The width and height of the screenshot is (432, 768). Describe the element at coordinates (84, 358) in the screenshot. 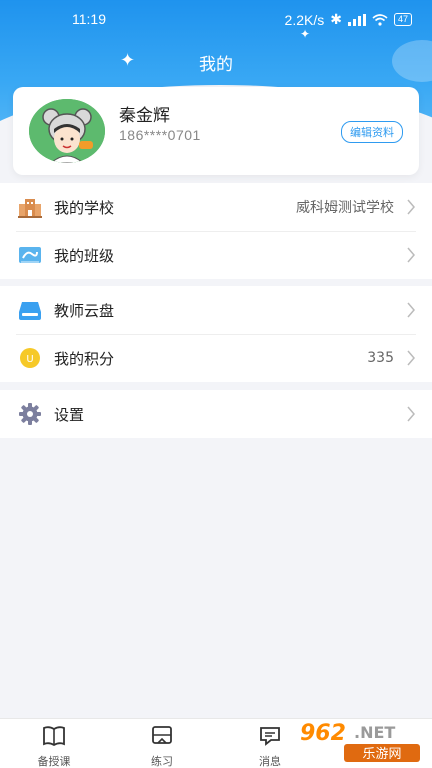

I see `menu-label-points: 我的积分` at that location.